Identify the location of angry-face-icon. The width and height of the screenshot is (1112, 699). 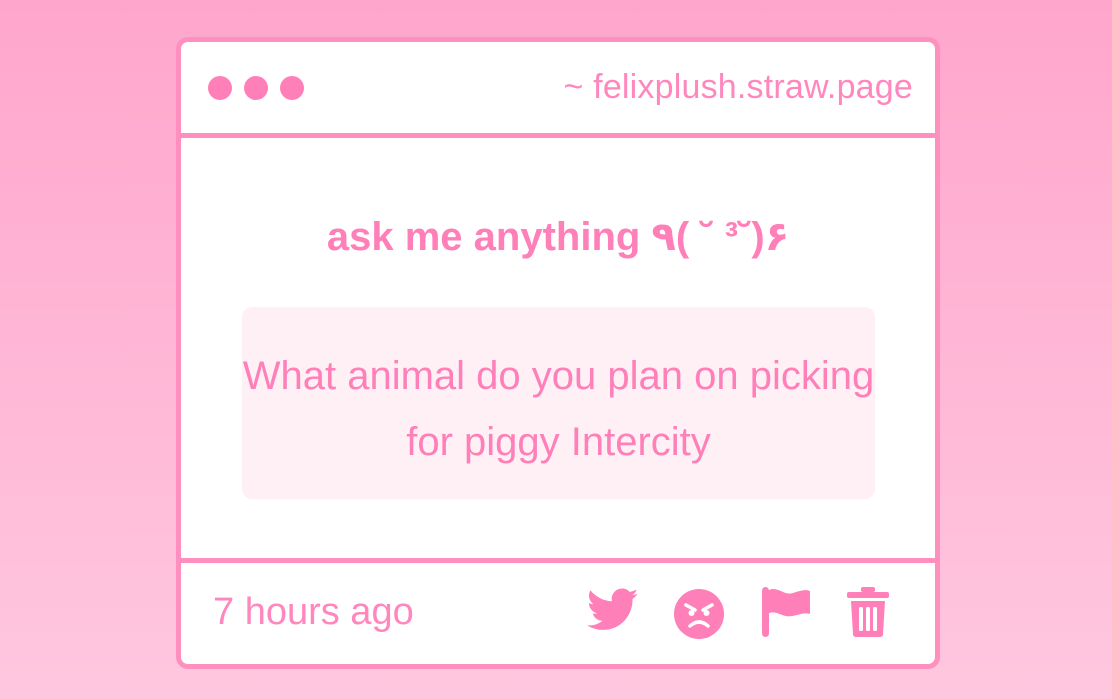
(699, 614).